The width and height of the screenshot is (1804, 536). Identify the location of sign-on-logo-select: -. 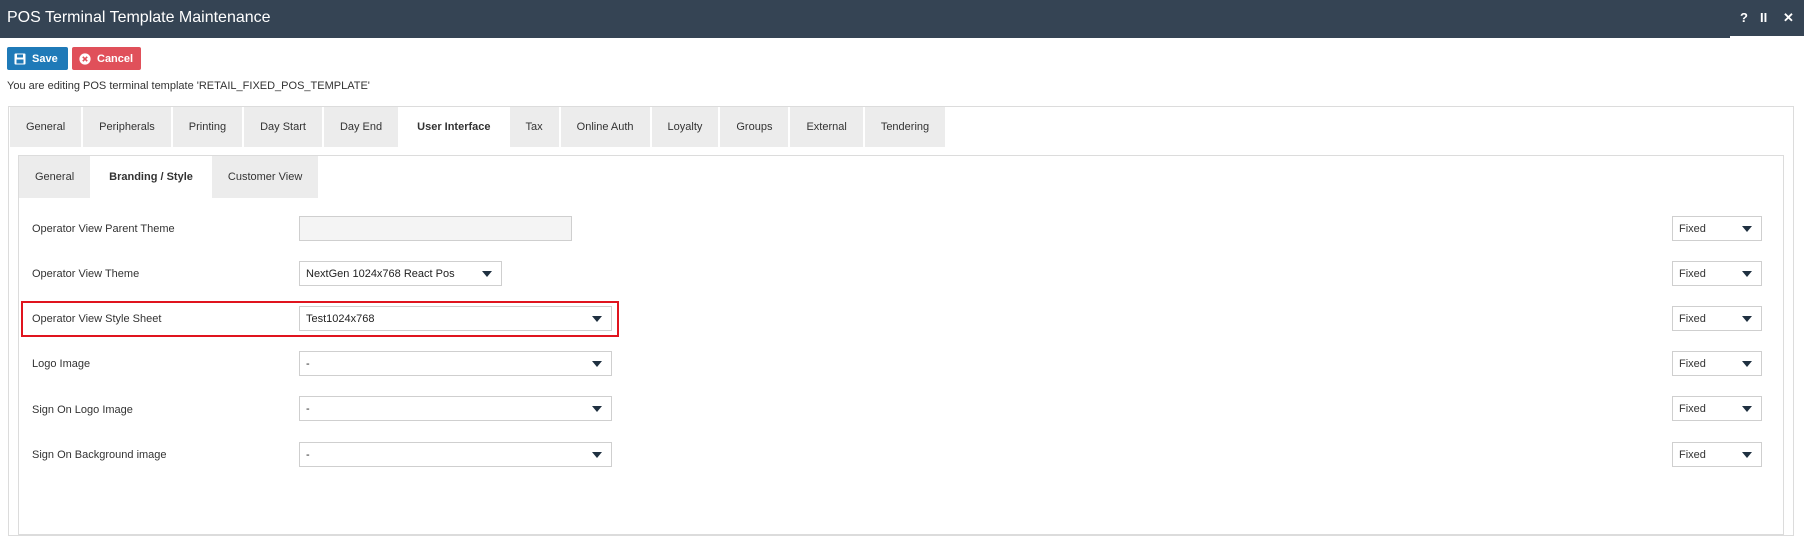
(455, 408).